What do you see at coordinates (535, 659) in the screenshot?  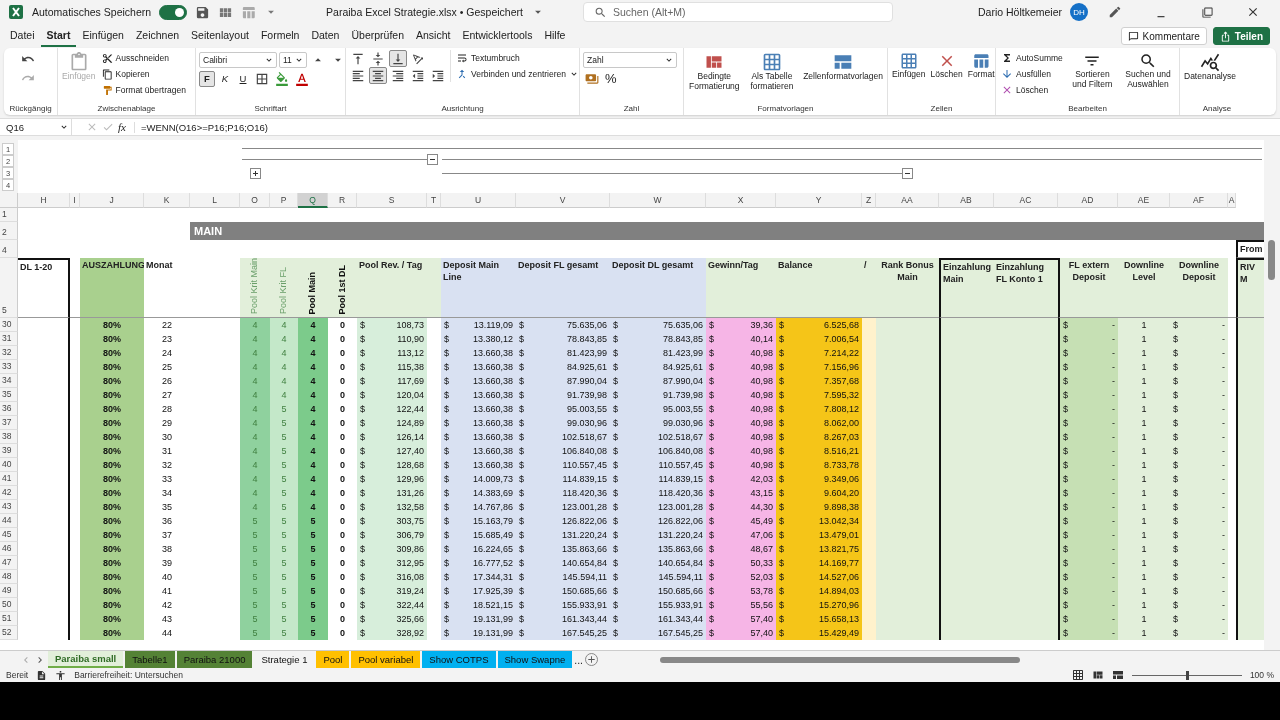 I see `sheet-tab: Show Swapne` at bounding box center [535, 659].